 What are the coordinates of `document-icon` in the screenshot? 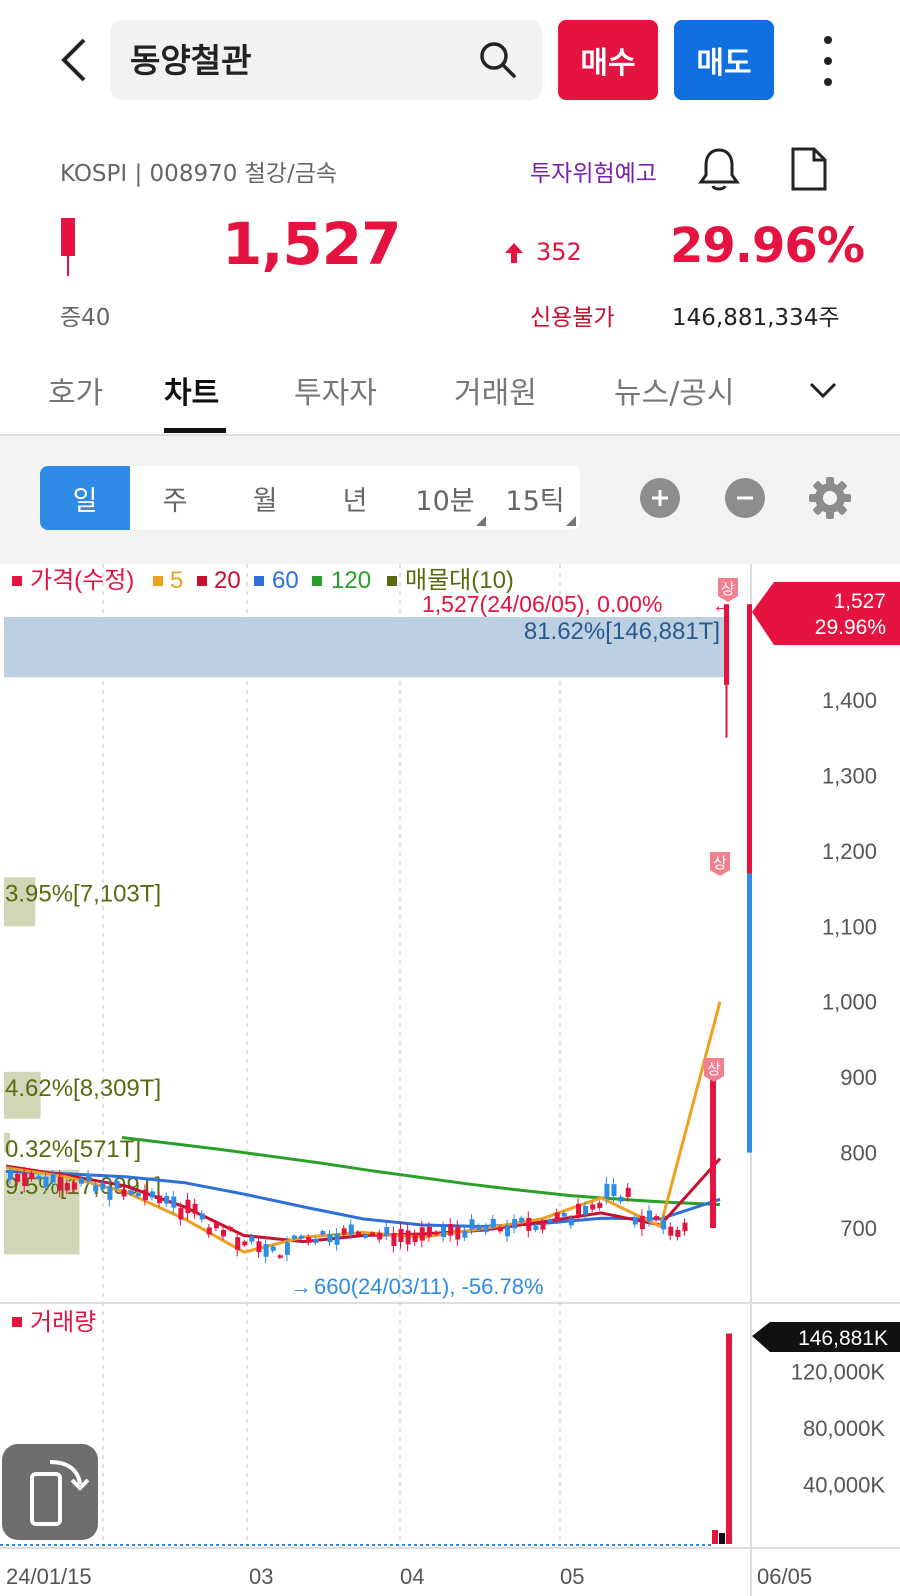 It's located at (809, 171).